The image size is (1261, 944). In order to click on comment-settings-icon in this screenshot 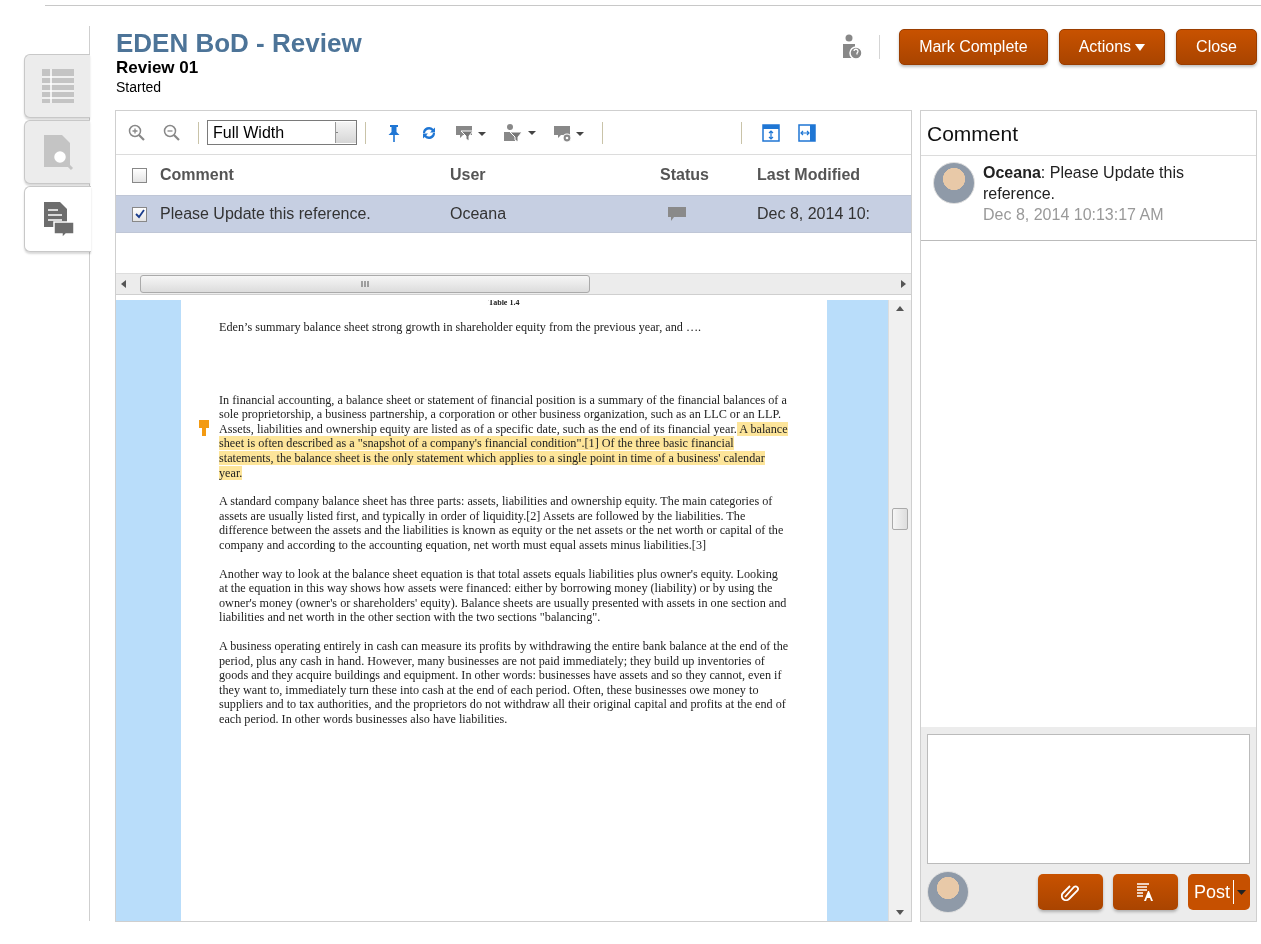, I will do `click(569, 132)`.